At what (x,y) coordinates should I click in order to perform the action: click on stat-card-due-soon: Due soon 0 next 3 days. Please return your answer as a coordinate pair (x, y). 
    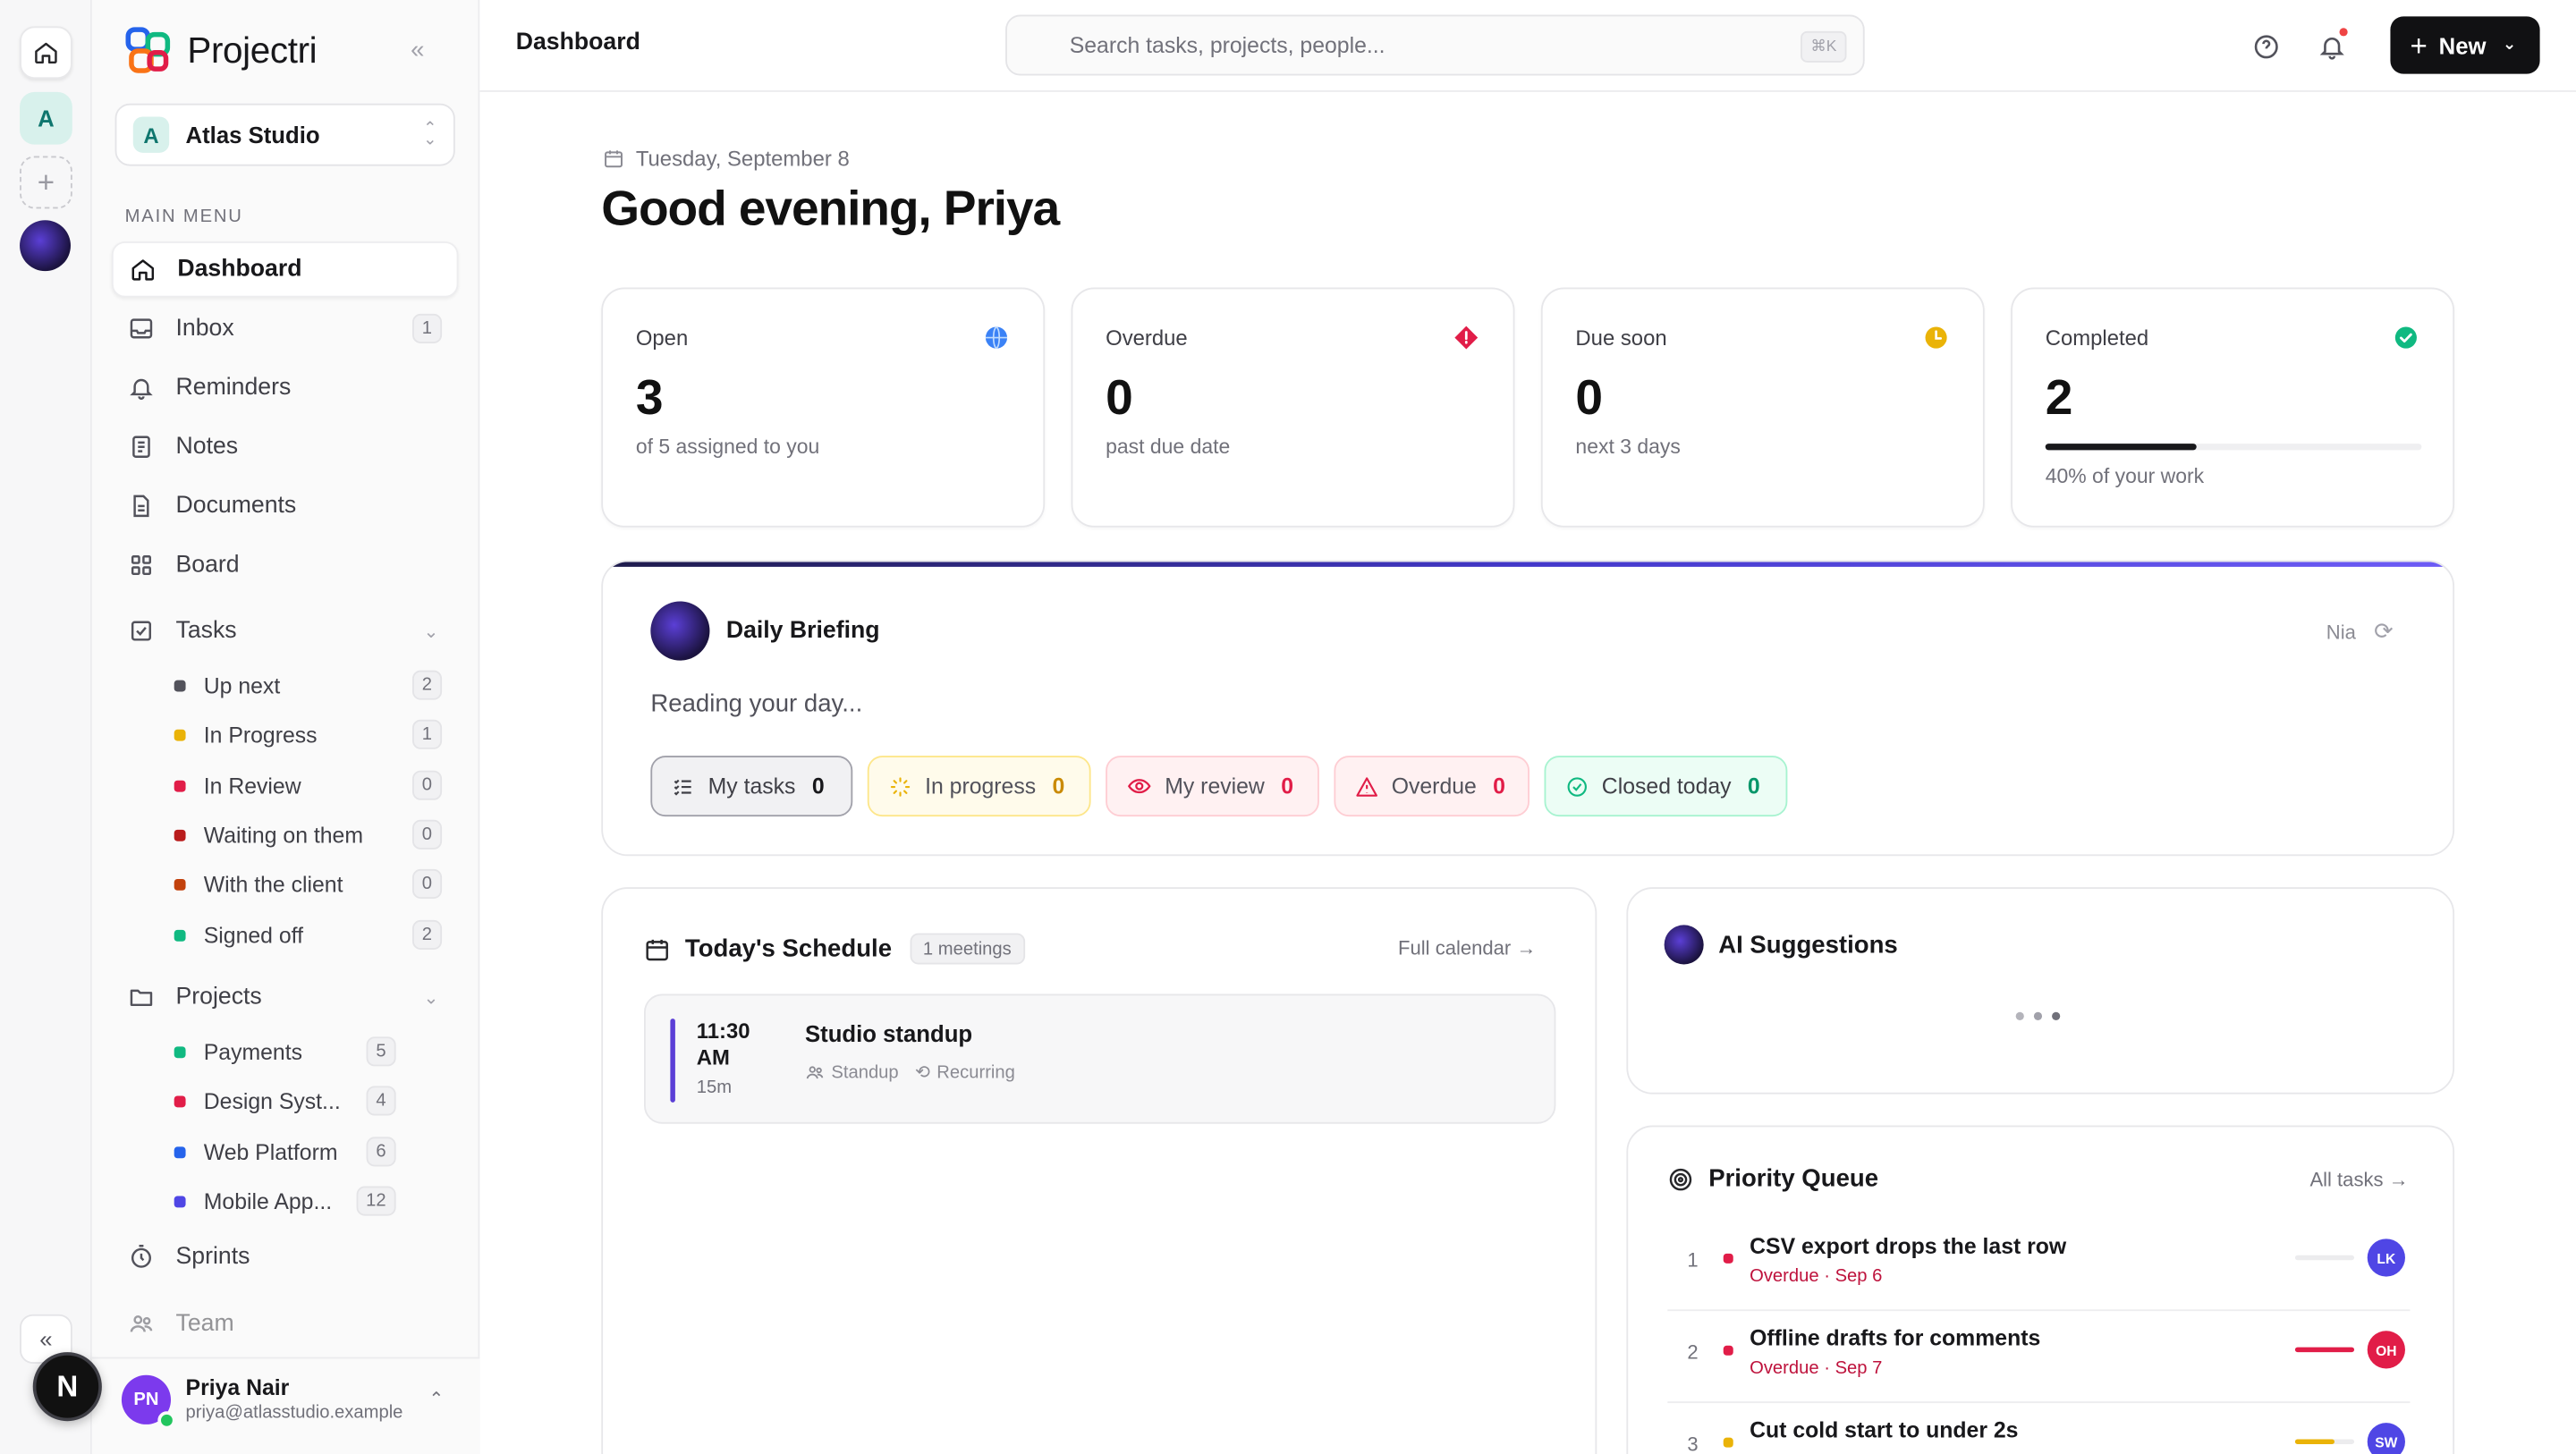
    Looking at the image, I should click on (1762, 407).